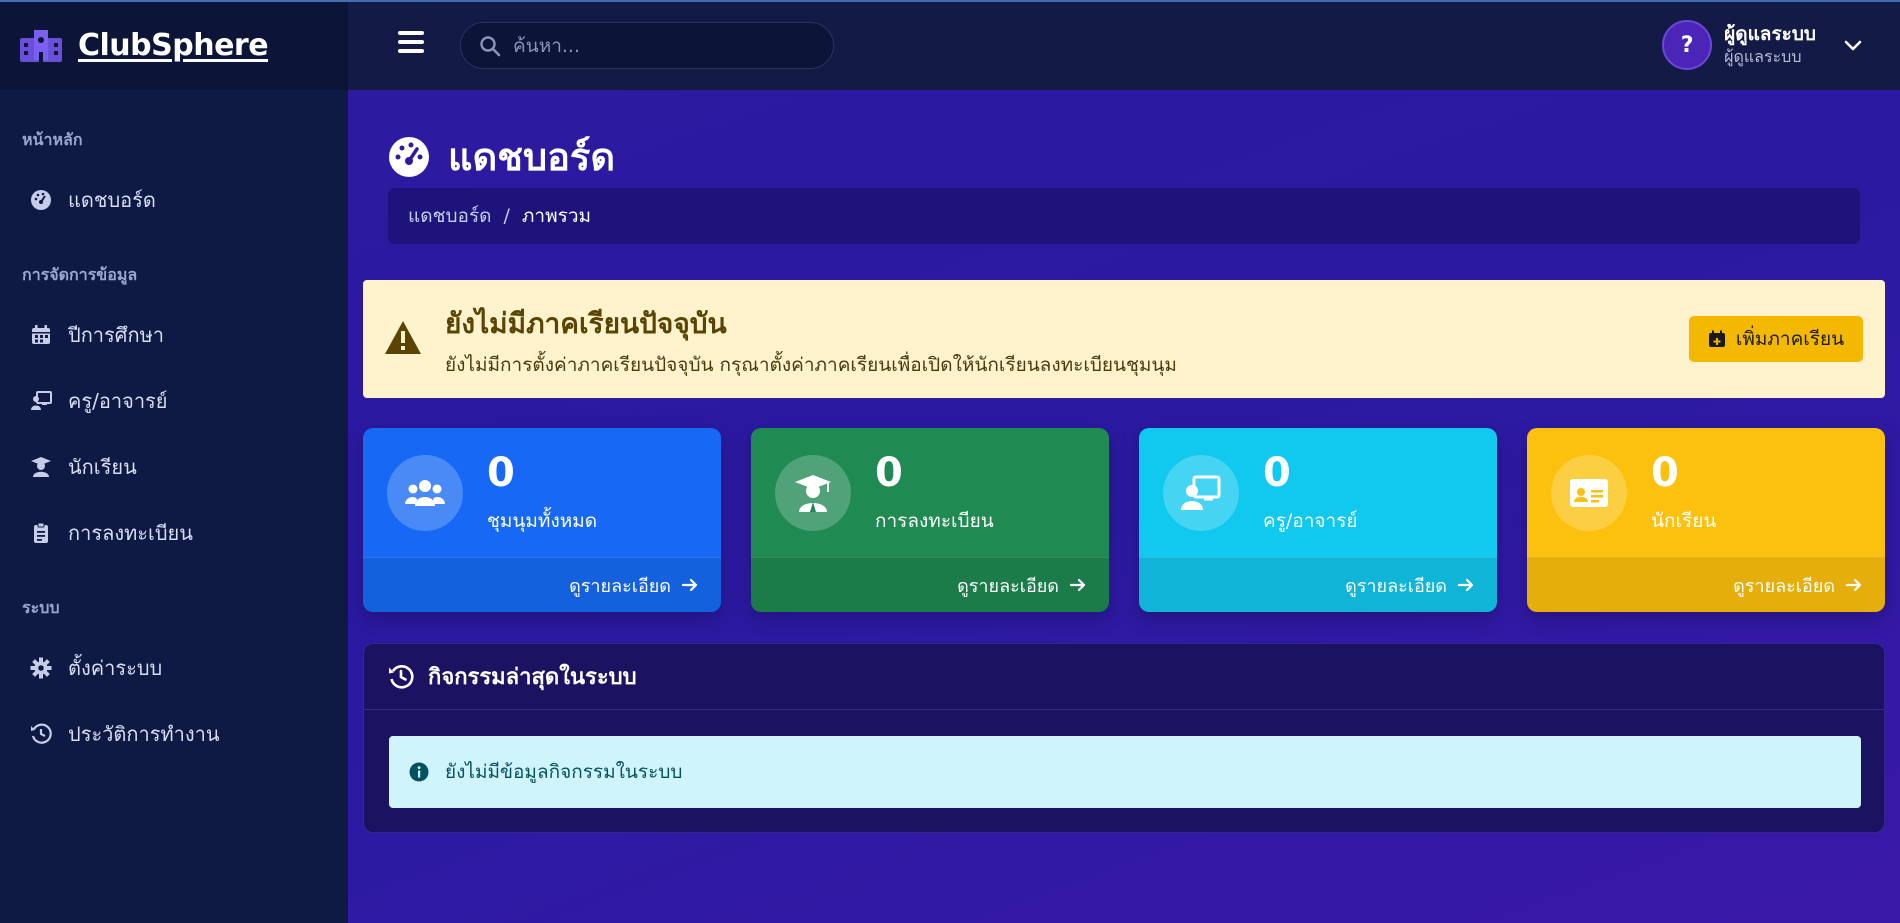 The image size is (1900, 923). Describe the element at coordinates (490, 45) in the screenshot. I see `search-icon` at that location.